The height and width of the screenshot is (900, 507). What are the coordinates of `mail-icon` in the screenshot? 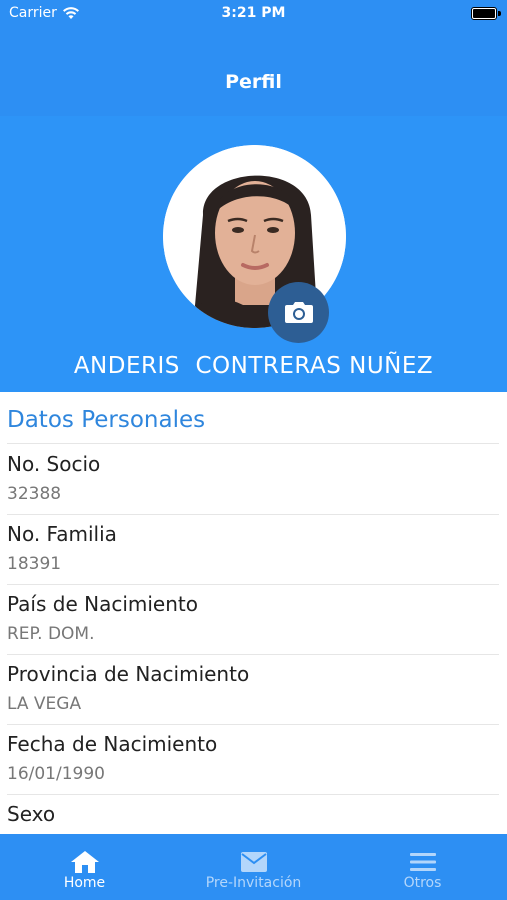 It's located at (253, 862).